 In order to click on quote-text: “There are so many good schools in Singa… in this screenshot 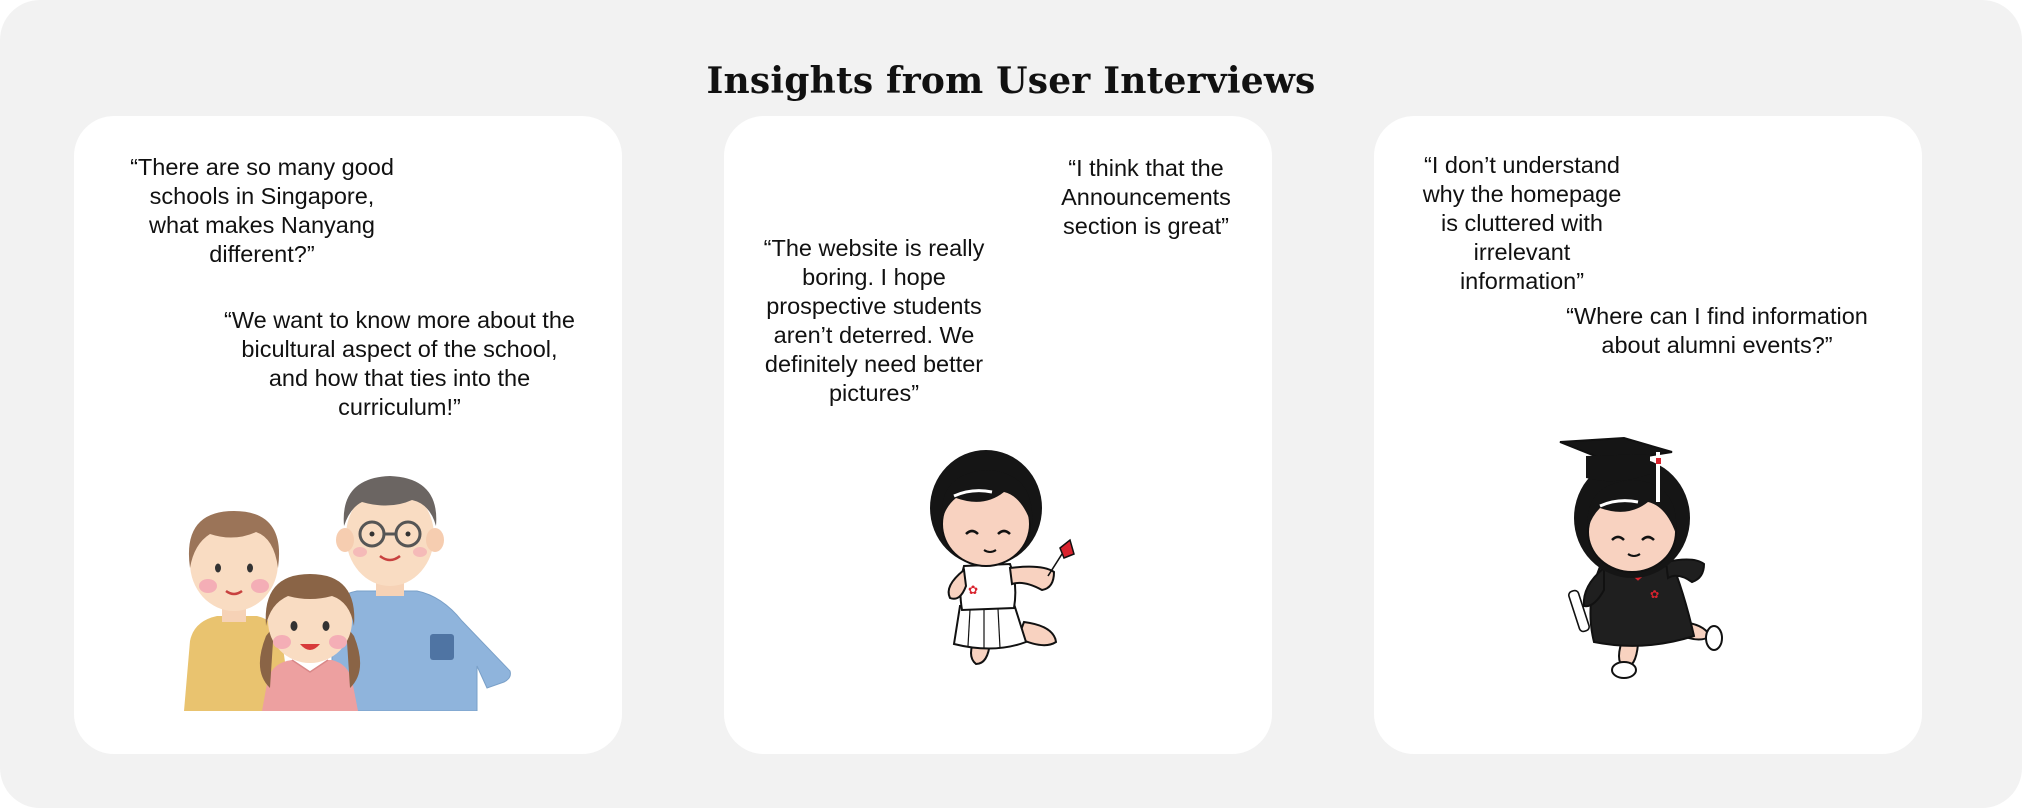, I will do `click(262, 210)`.